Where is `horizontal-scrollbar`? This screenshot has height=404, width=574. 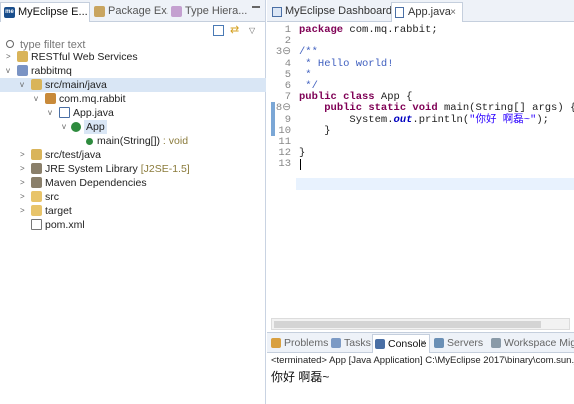
horizontal-scrollbar is located at coordinates (420, 324).